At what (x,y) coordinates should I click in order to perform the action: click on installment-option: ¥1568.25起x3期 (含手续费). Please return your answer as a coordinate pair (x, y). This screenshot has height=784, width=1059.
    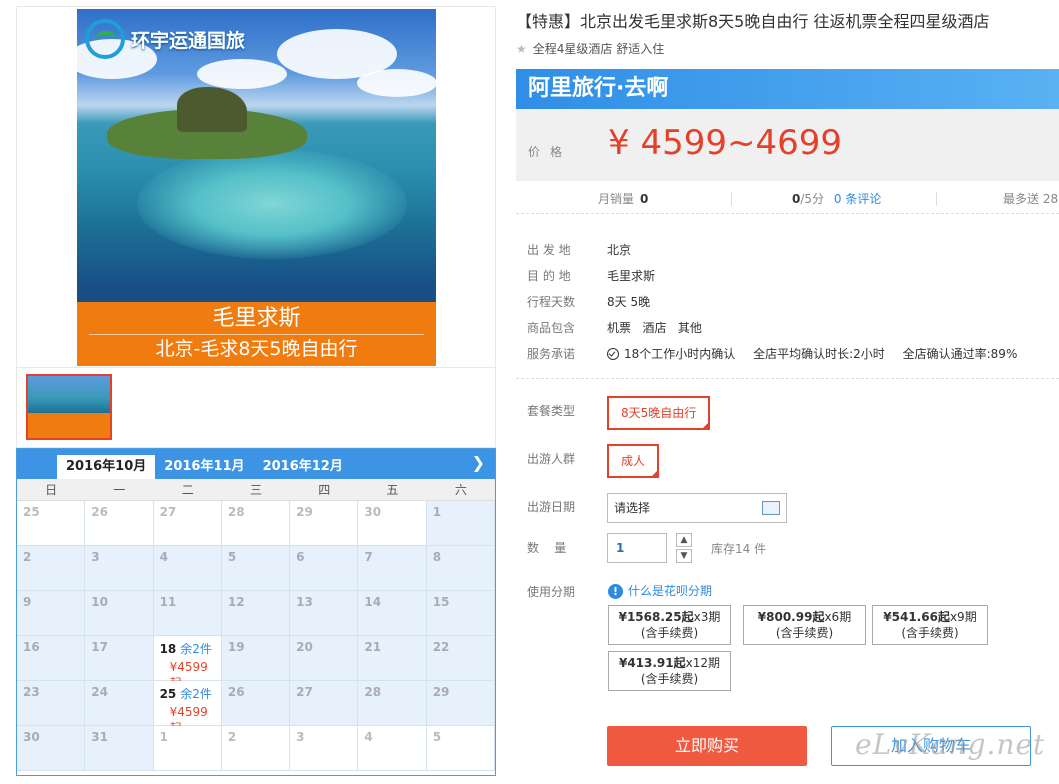
    Looking at the image, I should click on (669, 625).